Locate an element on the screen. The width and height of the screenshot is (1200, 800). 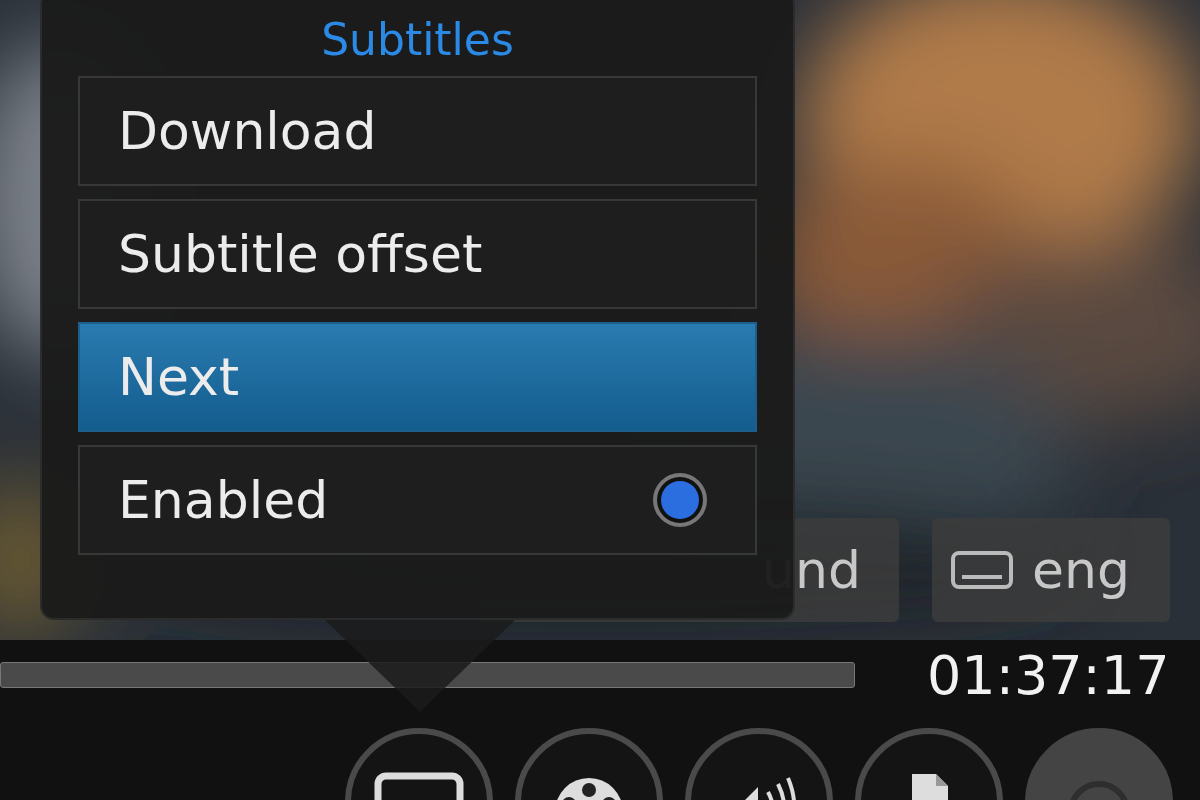
menu-item: Download is located at coordinates (417, 131).